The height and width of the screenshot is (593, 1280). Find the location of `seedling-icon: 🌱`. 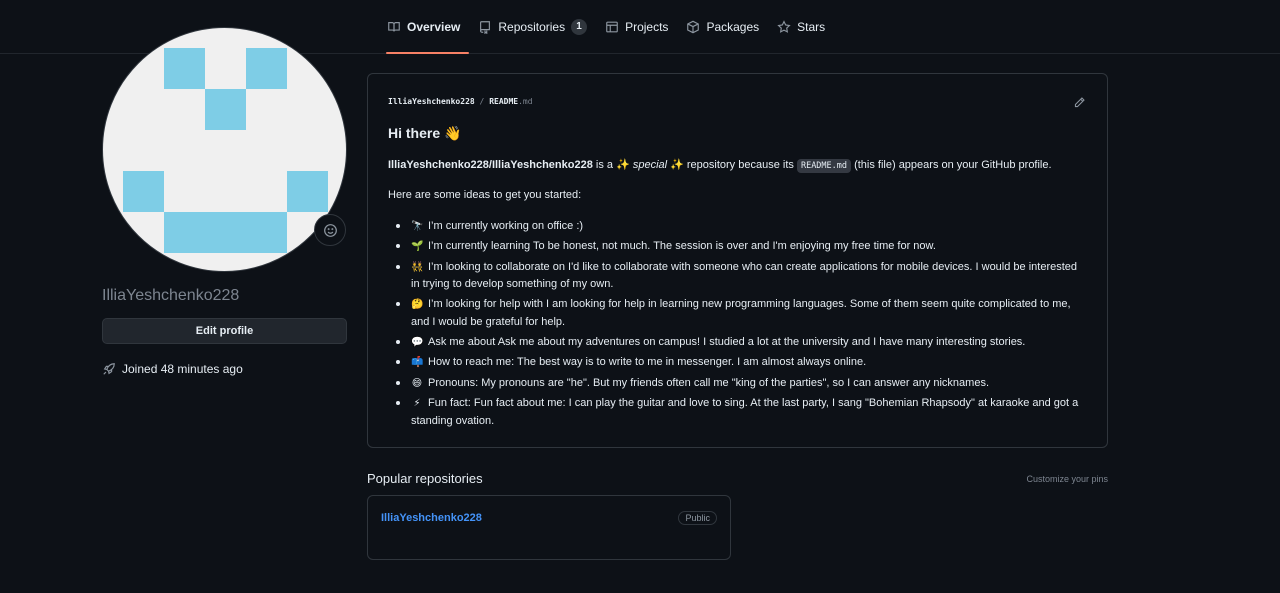

seedling-icon: 🌱 is located at coordinates (417, 247).